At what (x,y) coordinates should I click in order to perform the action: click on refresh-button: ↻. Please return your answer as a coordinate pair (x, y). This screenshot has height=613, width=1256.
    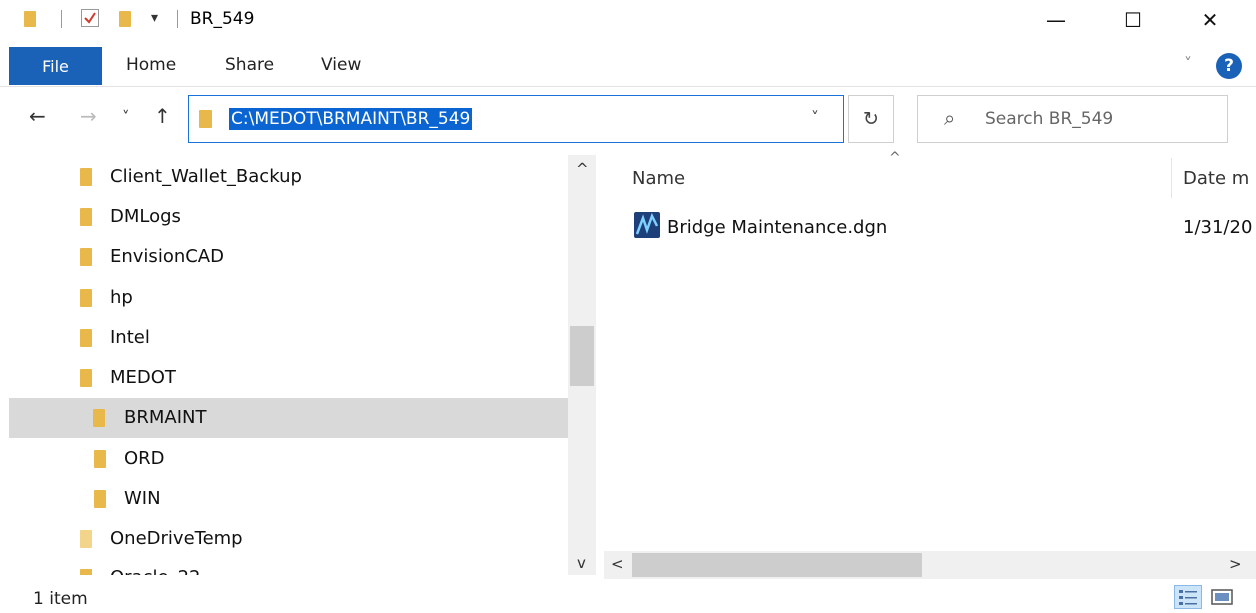
    Looking at the image, I should click on (871, 119).